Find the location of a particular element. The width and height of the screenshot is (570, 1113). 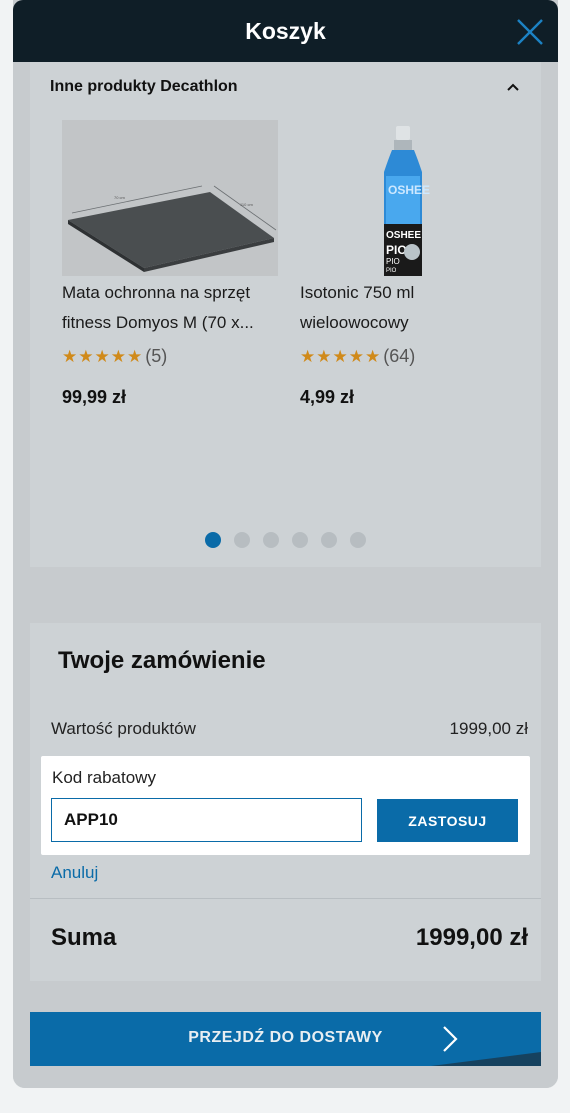

proceed-to-delivery-button: PRZEJDŹ DO DOSTAWY is located at coordinates (285, 1039).